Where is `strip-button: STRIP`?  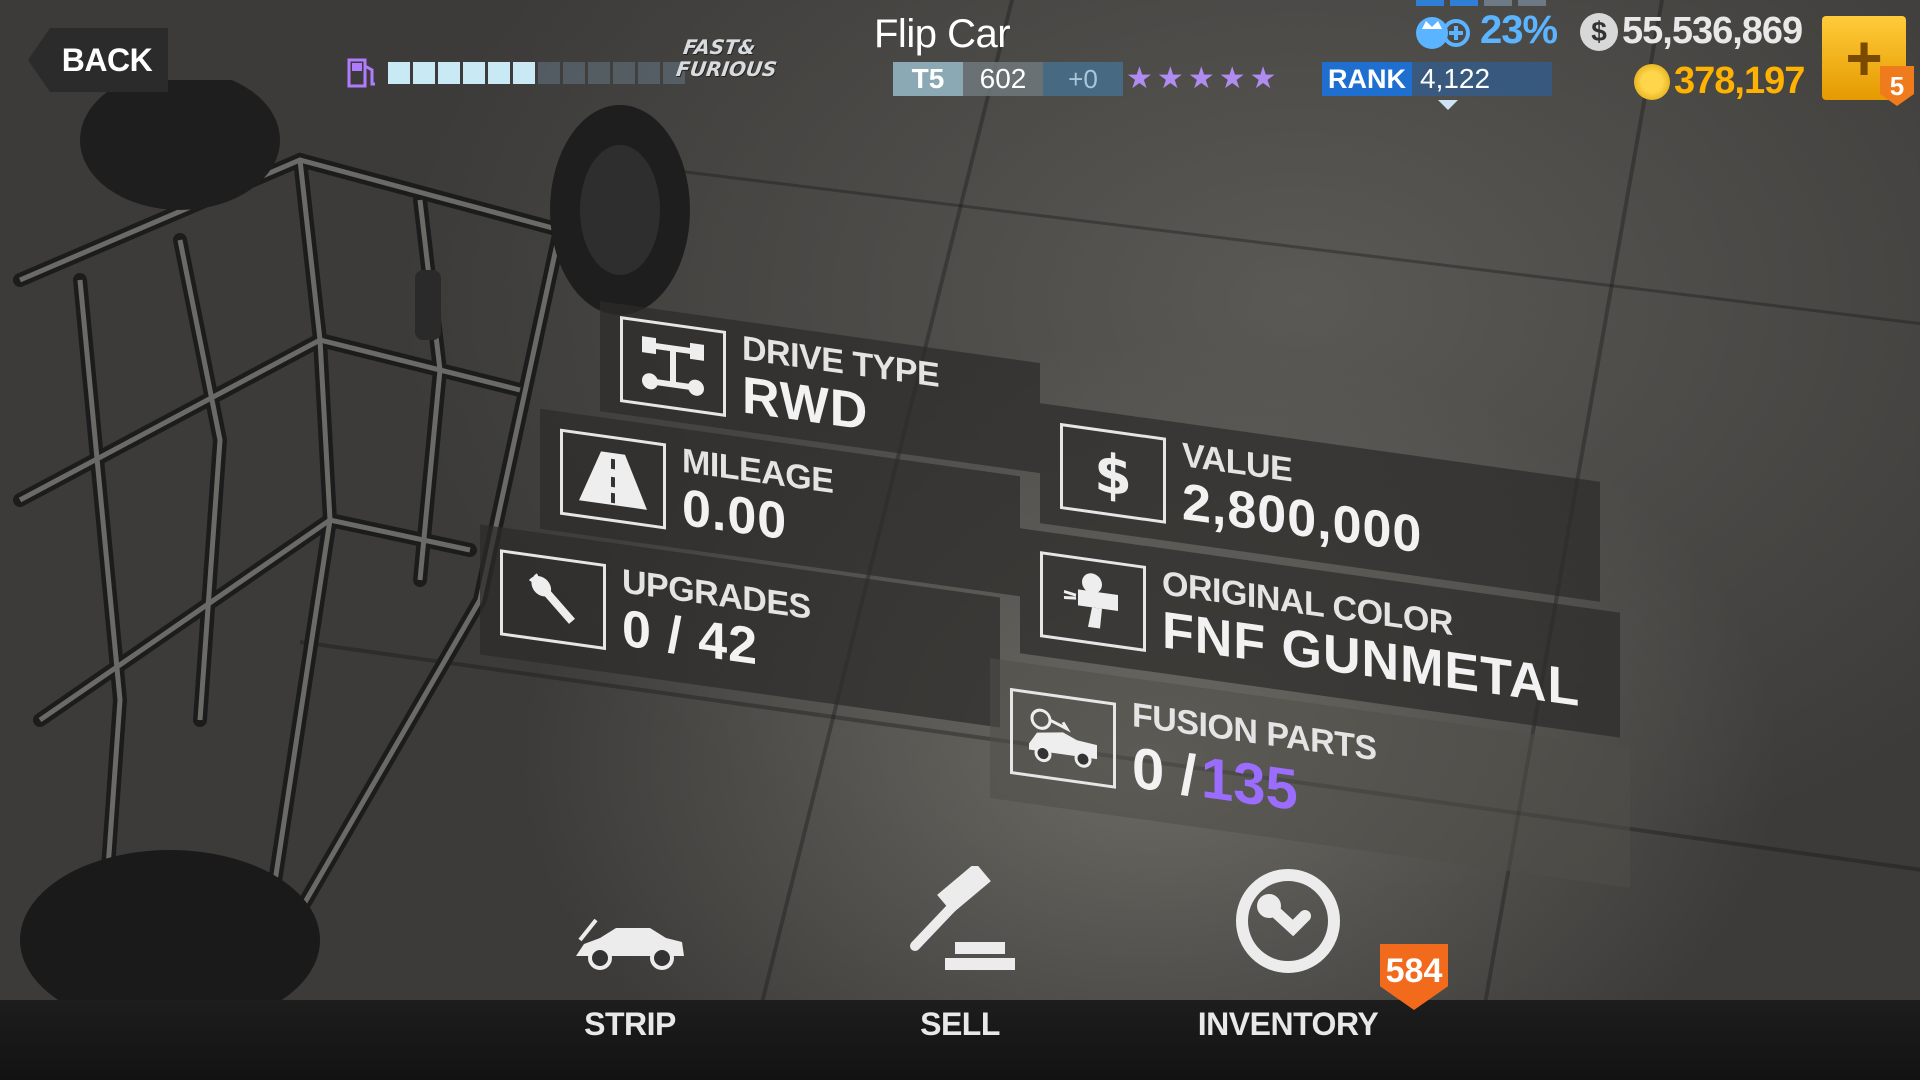 strip-button: STRIP is located at coordinates (630, 954).